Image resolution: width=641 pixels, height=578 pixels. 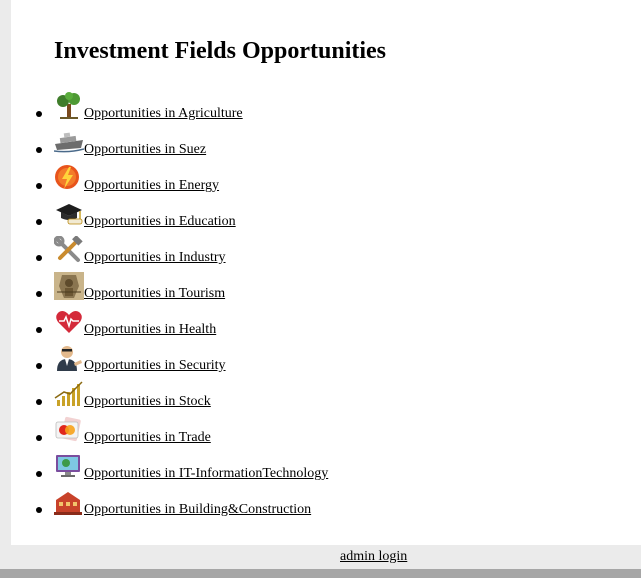 What do you see at coordinates (5, 272) in the screenshot?
I see `left-margin-strip` at bounding box center [5, 272].